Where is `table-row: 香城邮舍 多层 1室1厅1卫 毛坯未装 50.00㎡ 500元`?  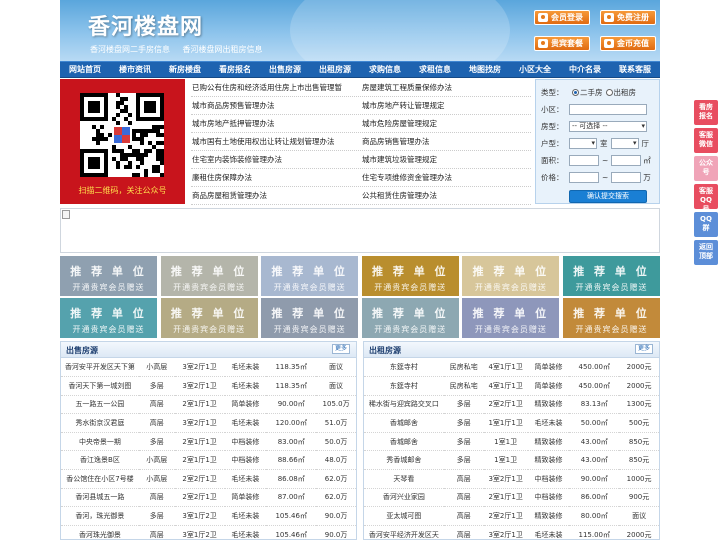
table-row: 香城邮舍 多层 1室1厅1卫 毛坯未装 50.00㎡ 500元 is located at coordinates (511, 423).